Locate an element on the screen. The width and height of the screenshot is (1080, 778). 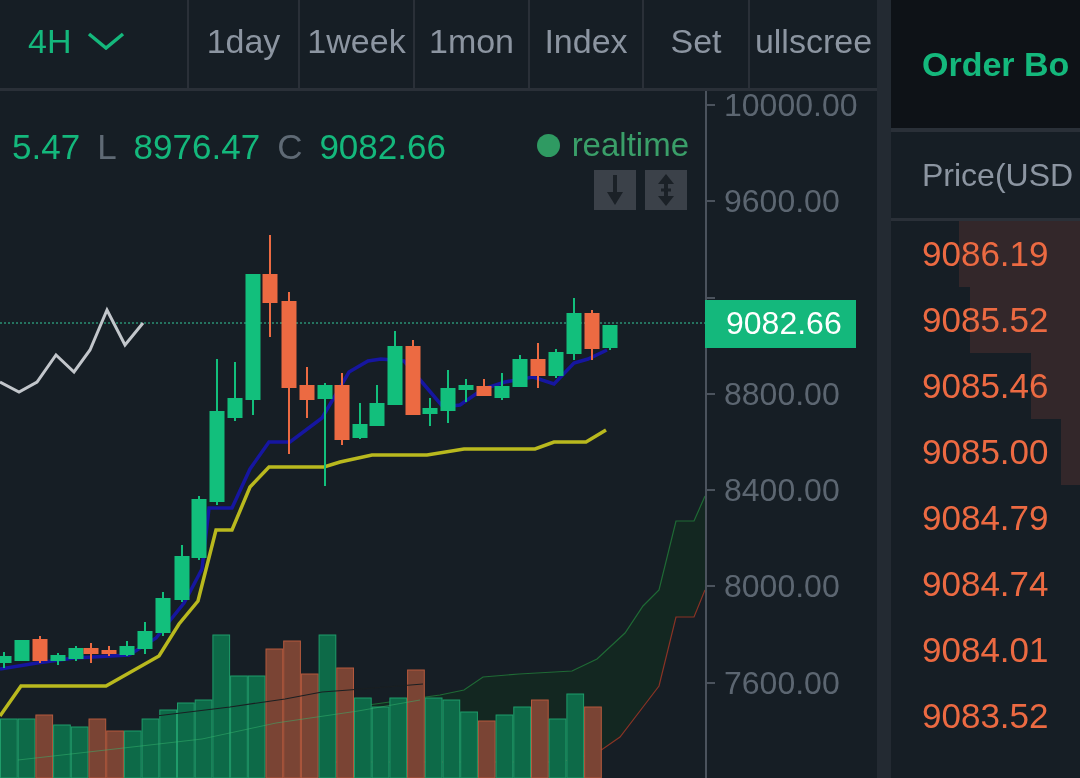
axis-label: 7600.00 is located at coordinates (792, 682).